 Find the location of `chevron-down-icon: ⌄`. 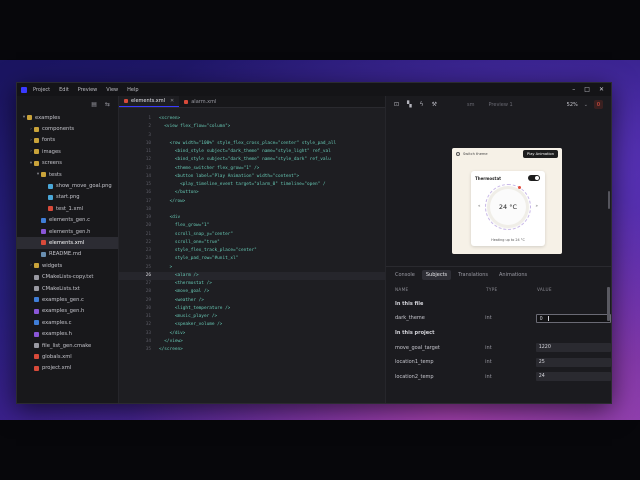

chevron-down-icon: ⌄ is located at coordinates (586, 105).